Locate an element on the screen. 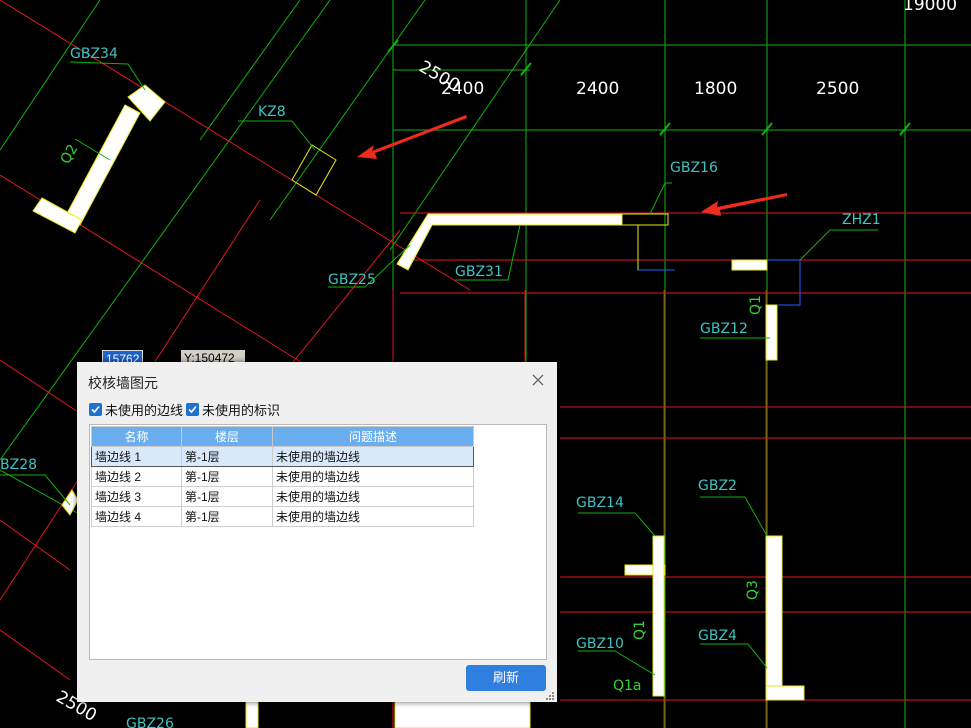 This screenshot has width=971, height=728. label-q1a: Q1a is located at coordinates (627, 686).